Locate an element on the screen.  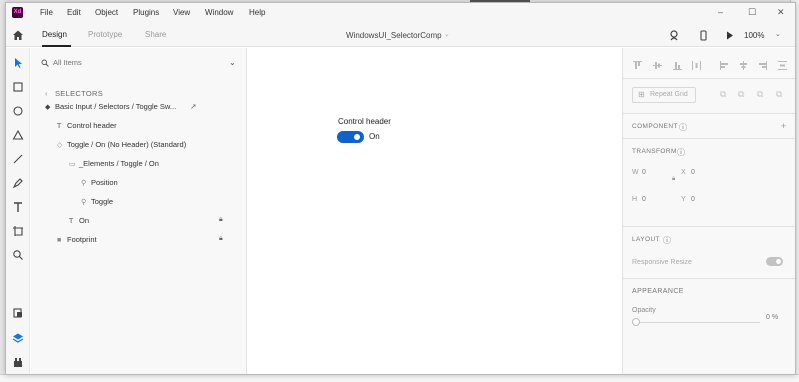
boolean-subtract-icon: ⧉ is located at coordinates (741, 94).